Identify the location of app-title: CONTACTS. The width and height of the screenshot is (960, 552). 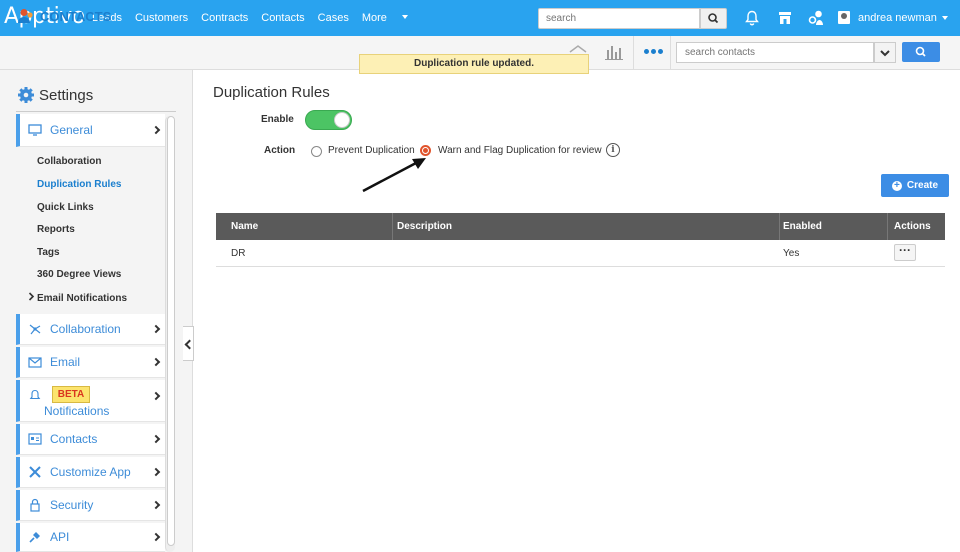
(64, 16).